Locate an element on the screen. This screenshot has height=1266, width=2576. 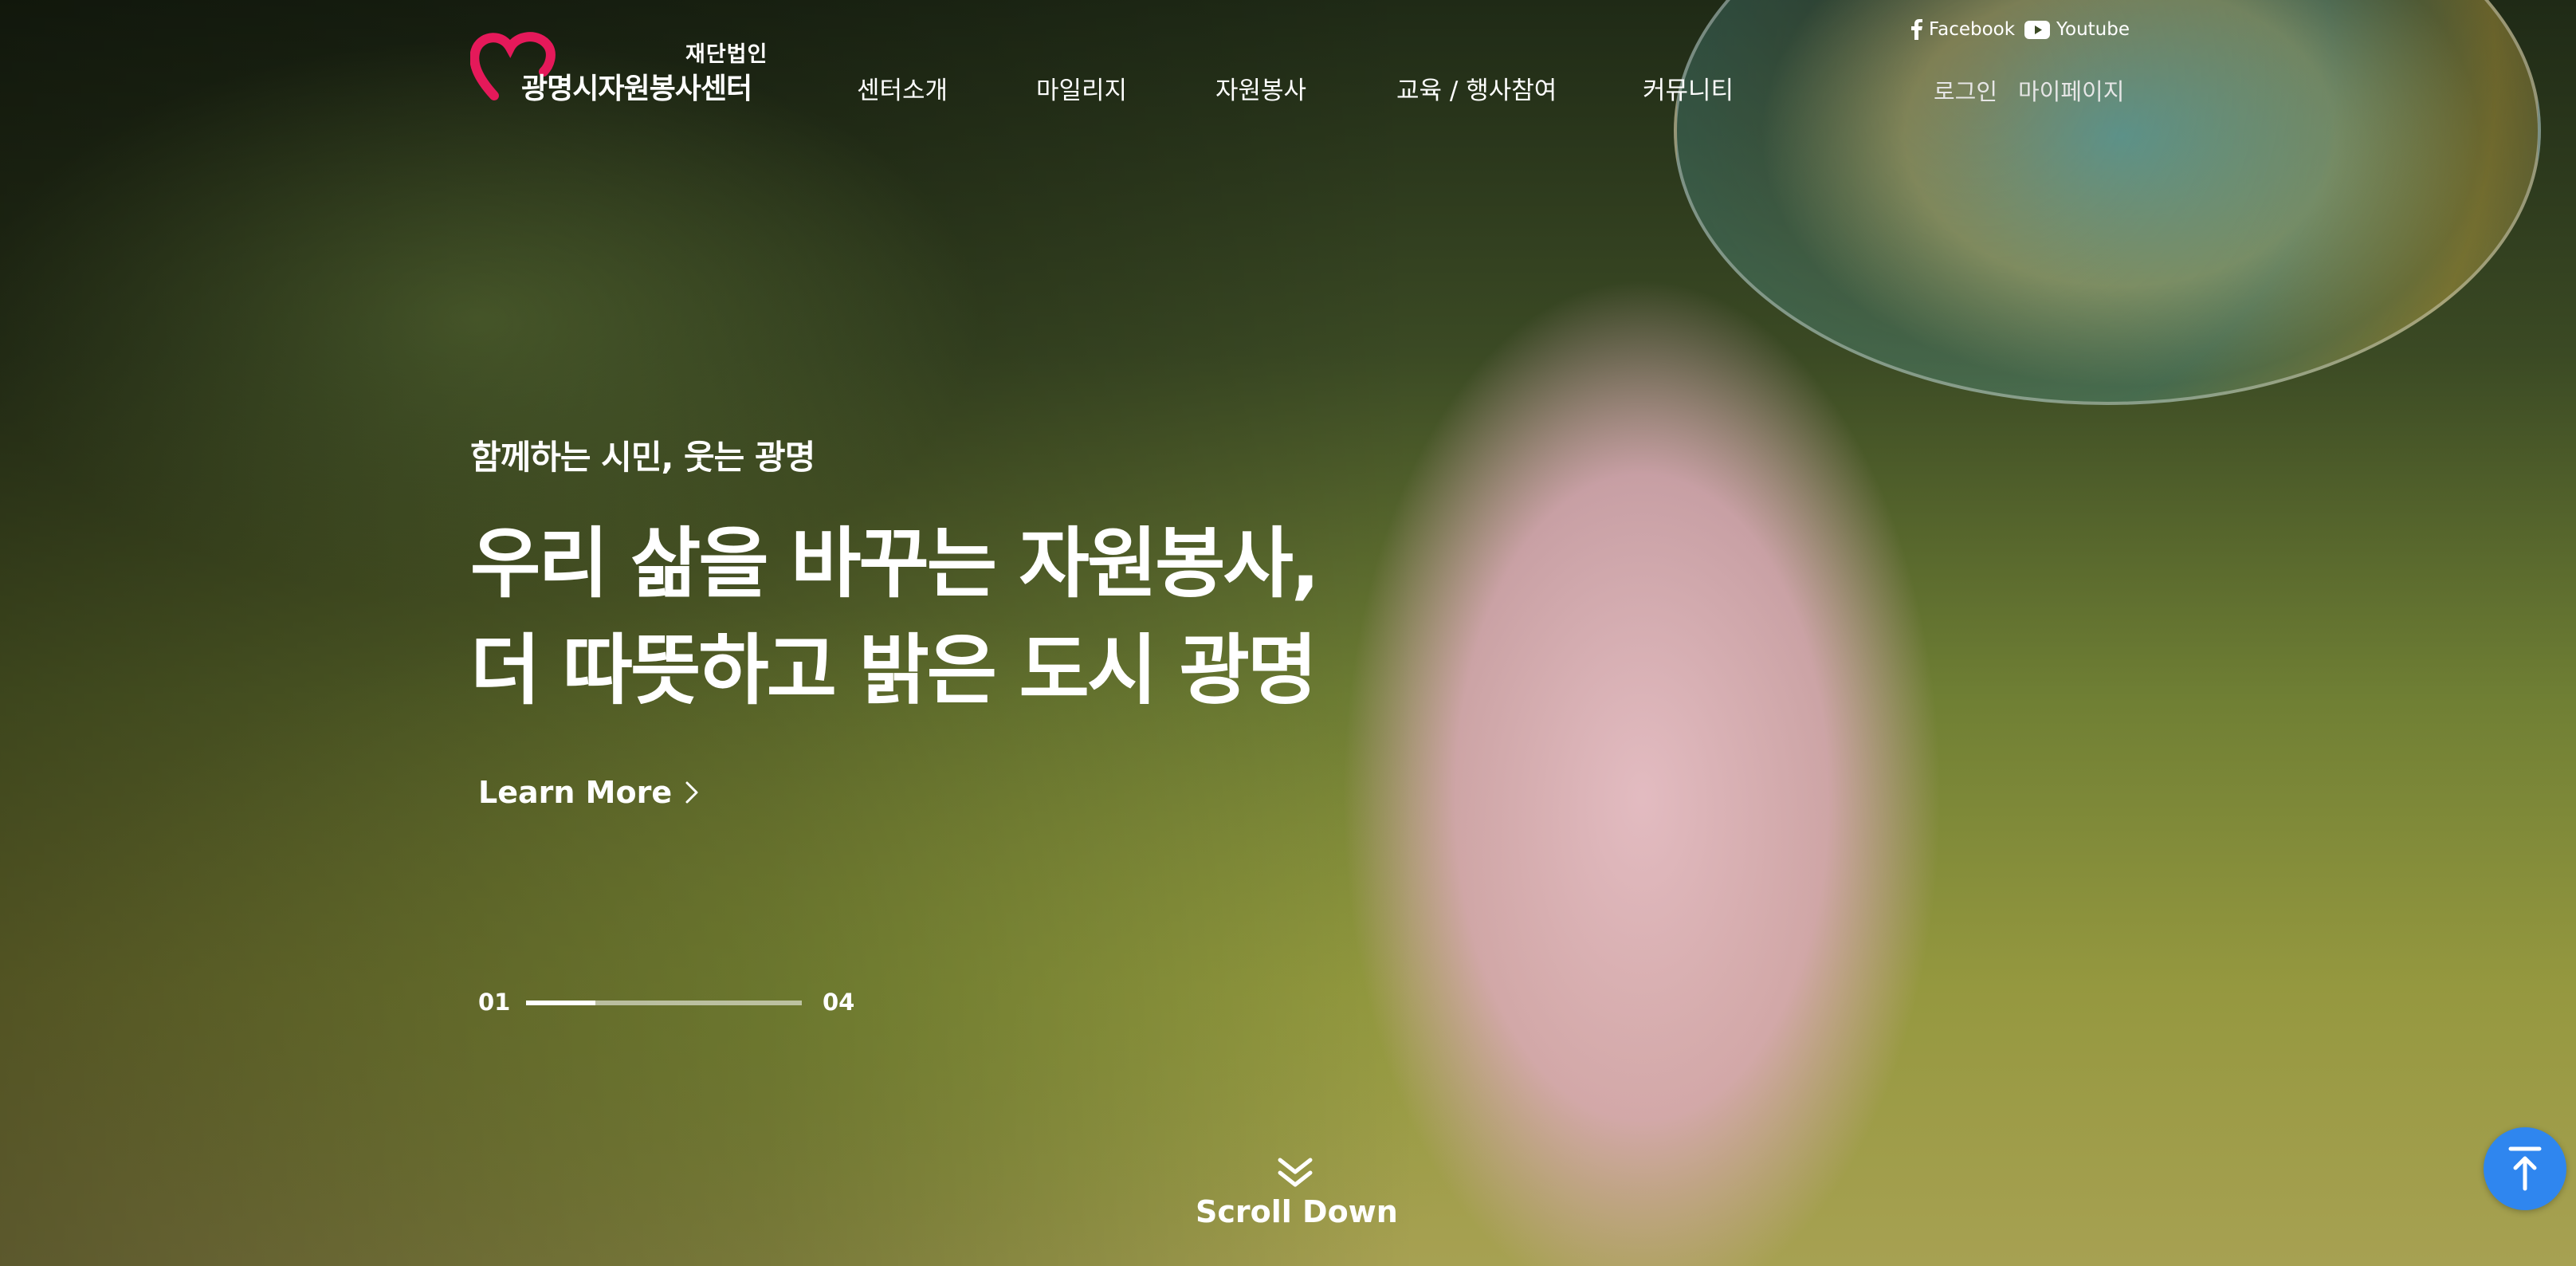
double-chevron-down-icon is located at coordinates (1295, 1172).